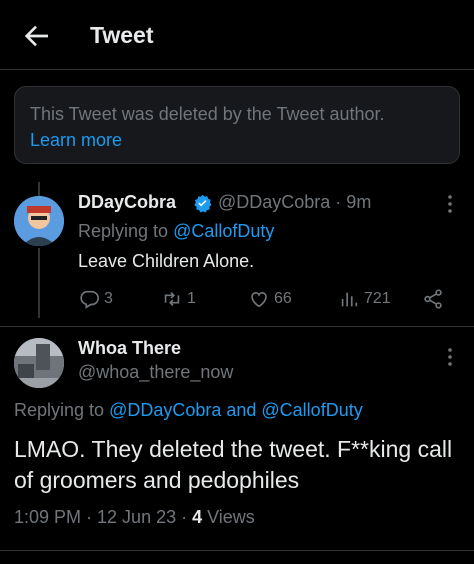 Image resolution: width=474 pixels, height=564 pixels. Describe the element at coordinates (228, 517) in the screenshot. I see `views-label: Views` at that location.